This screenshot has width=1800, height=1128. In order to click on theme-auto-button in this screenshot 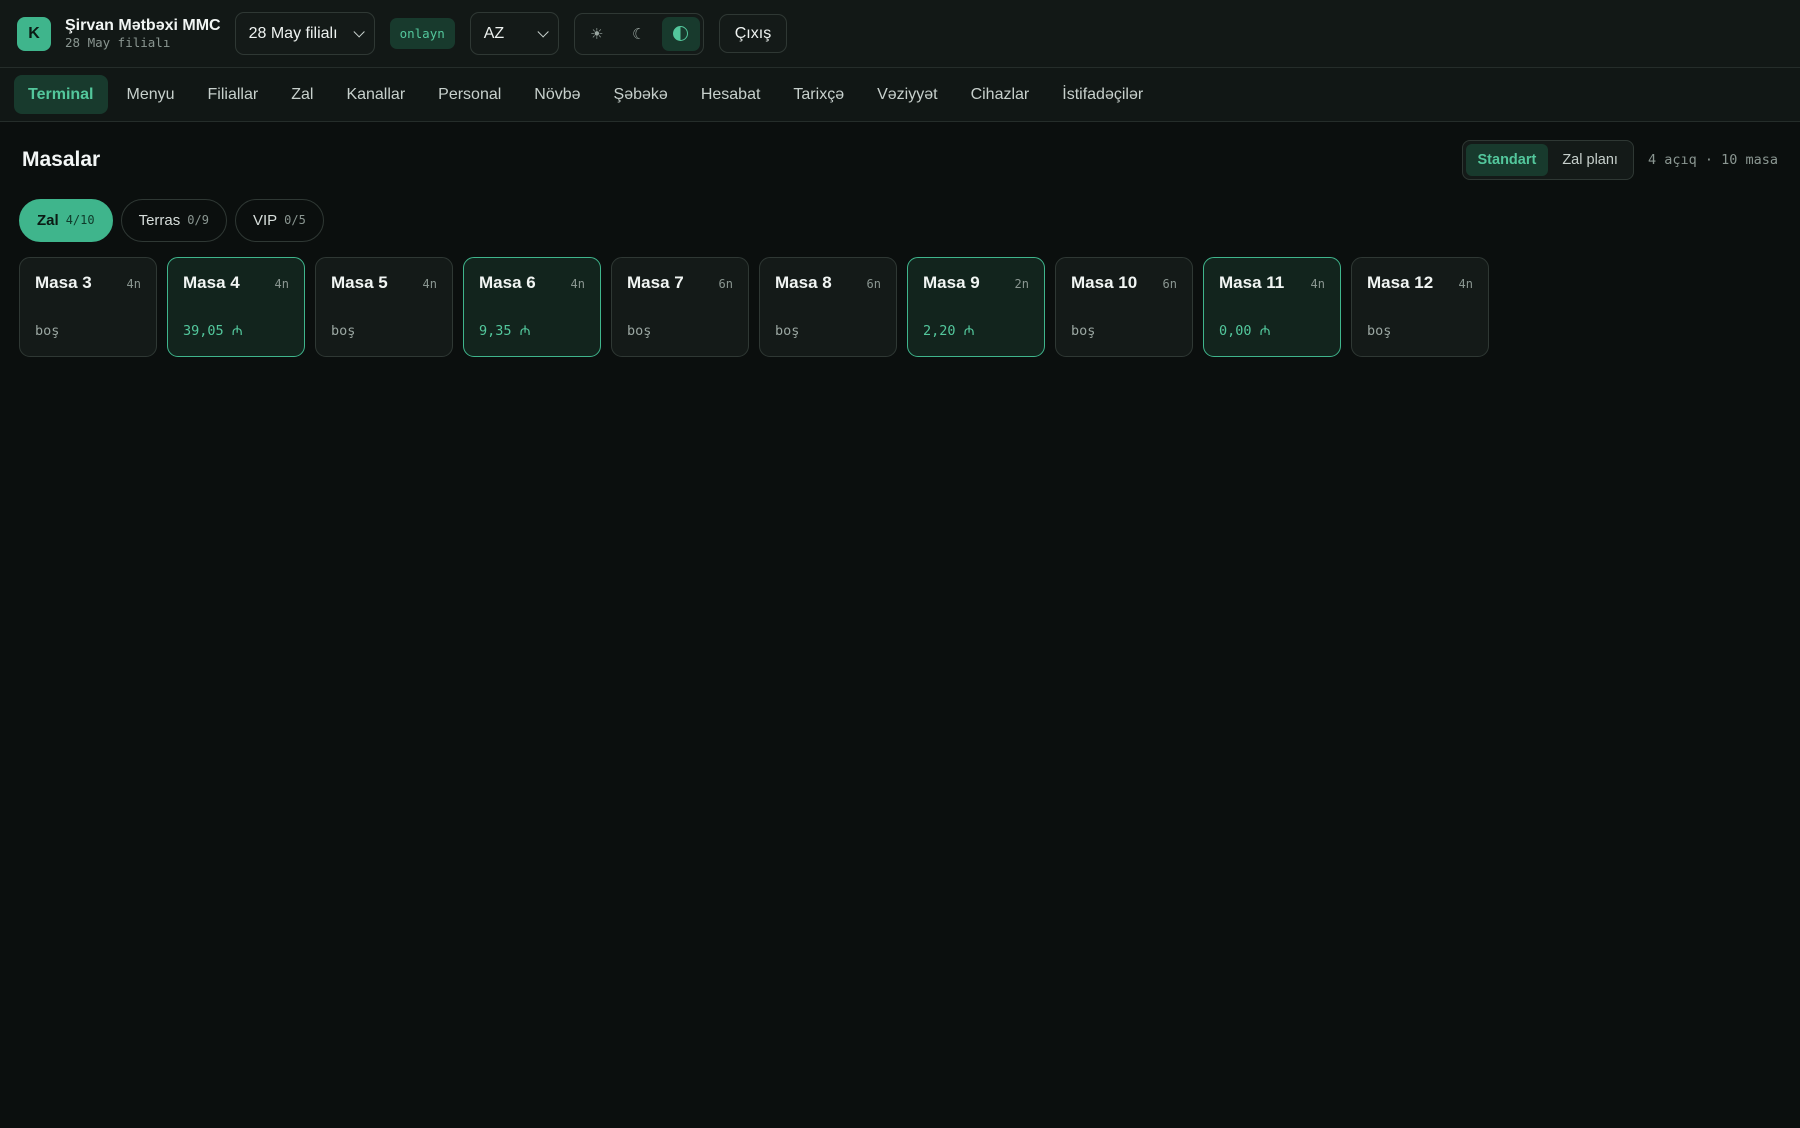, I will do `click(680, 33)`.